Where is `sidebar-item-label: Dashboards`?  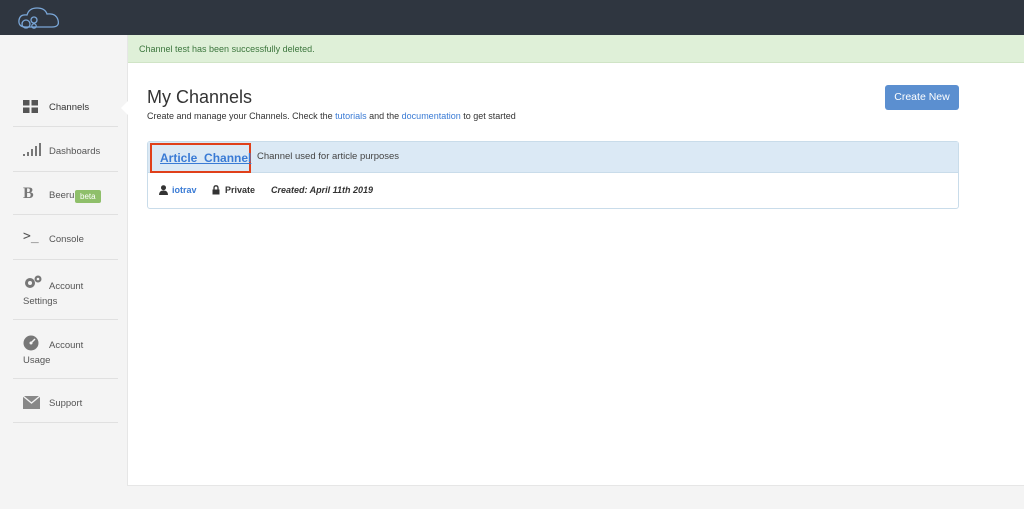
sidebar-item-label: Dashboards is located at coordinates (75, 151).